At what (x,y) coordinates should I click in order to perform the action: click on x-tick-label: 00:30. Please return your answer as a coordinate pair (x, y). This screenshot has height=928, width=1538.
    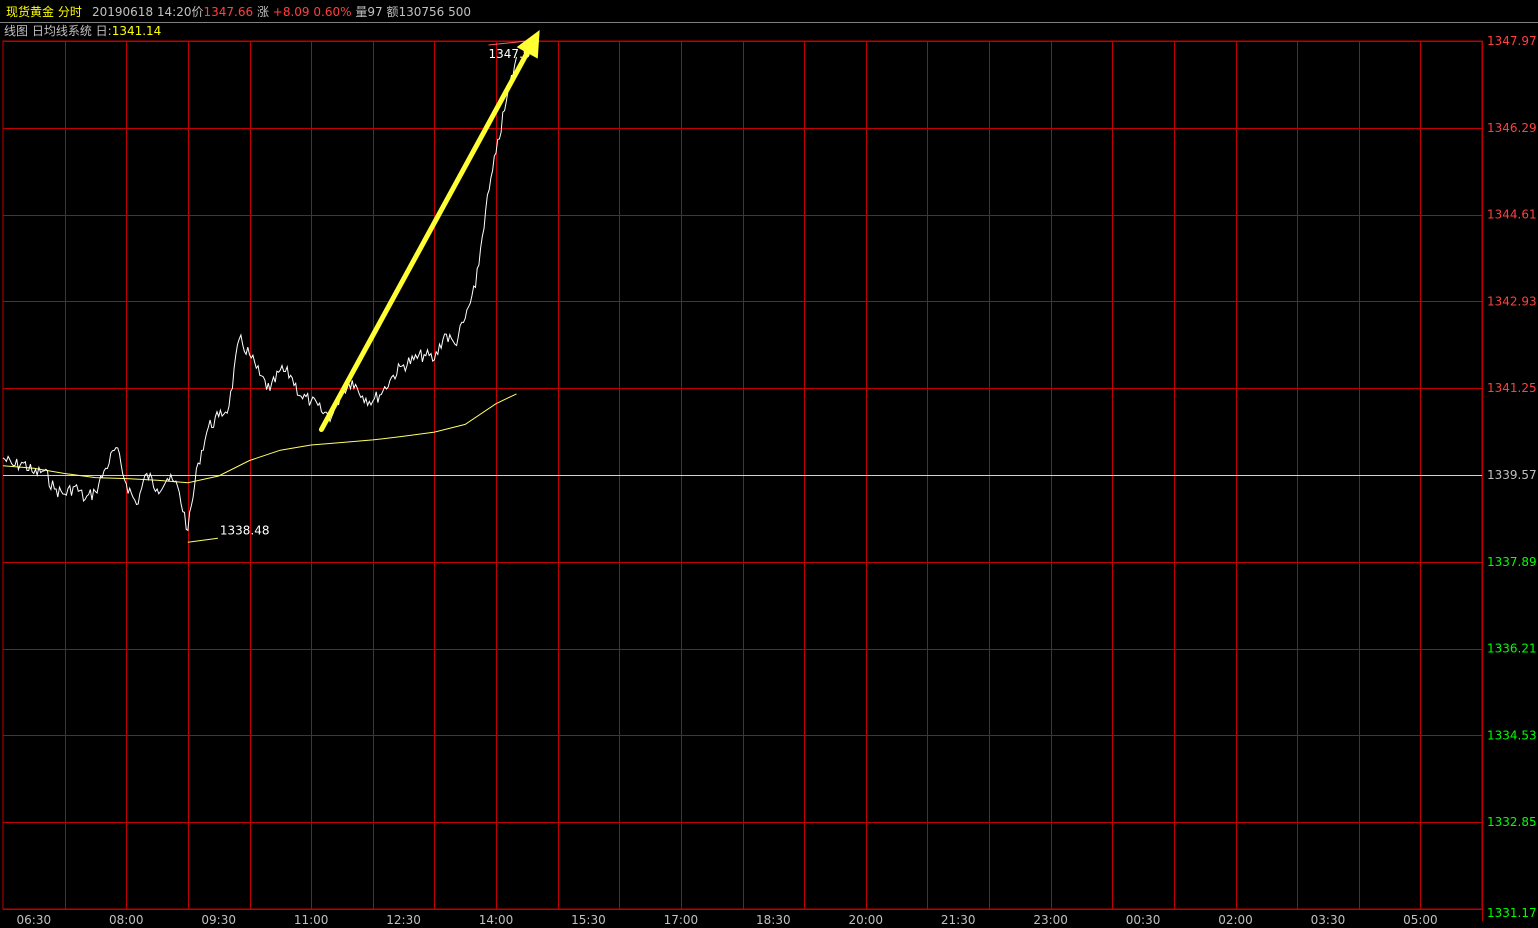
    Looking at the image, I should click on (1143, 920).